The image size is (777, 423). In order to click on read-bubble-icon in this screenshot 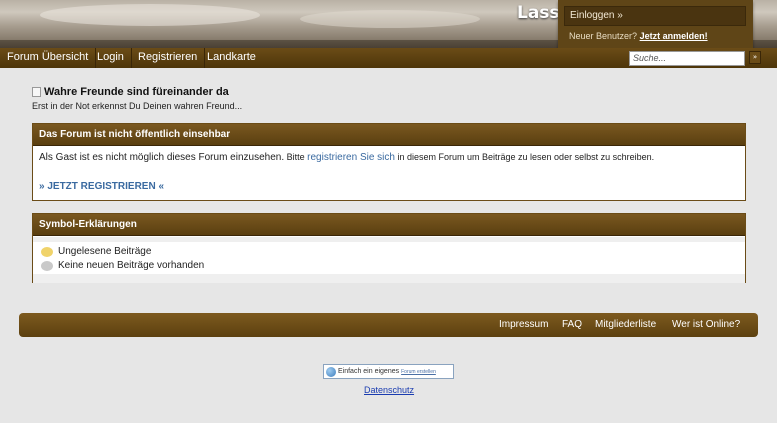, I will do `click(47, 265)`.